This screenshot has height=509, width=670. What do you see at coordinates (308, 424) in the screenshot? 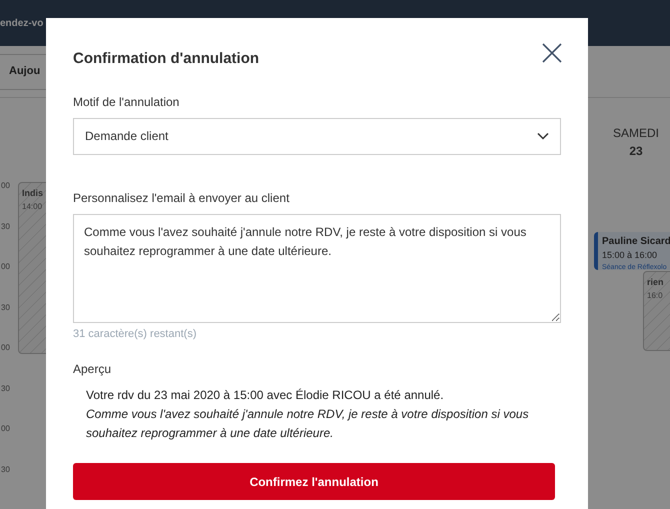
I see `preview-message: Comme vous l'avez souhaité j'annule notre RDV, je reste à votre disposition si vous souhaitez reprogrammer à une date ultérieure.` at bounding box center [308, 424].